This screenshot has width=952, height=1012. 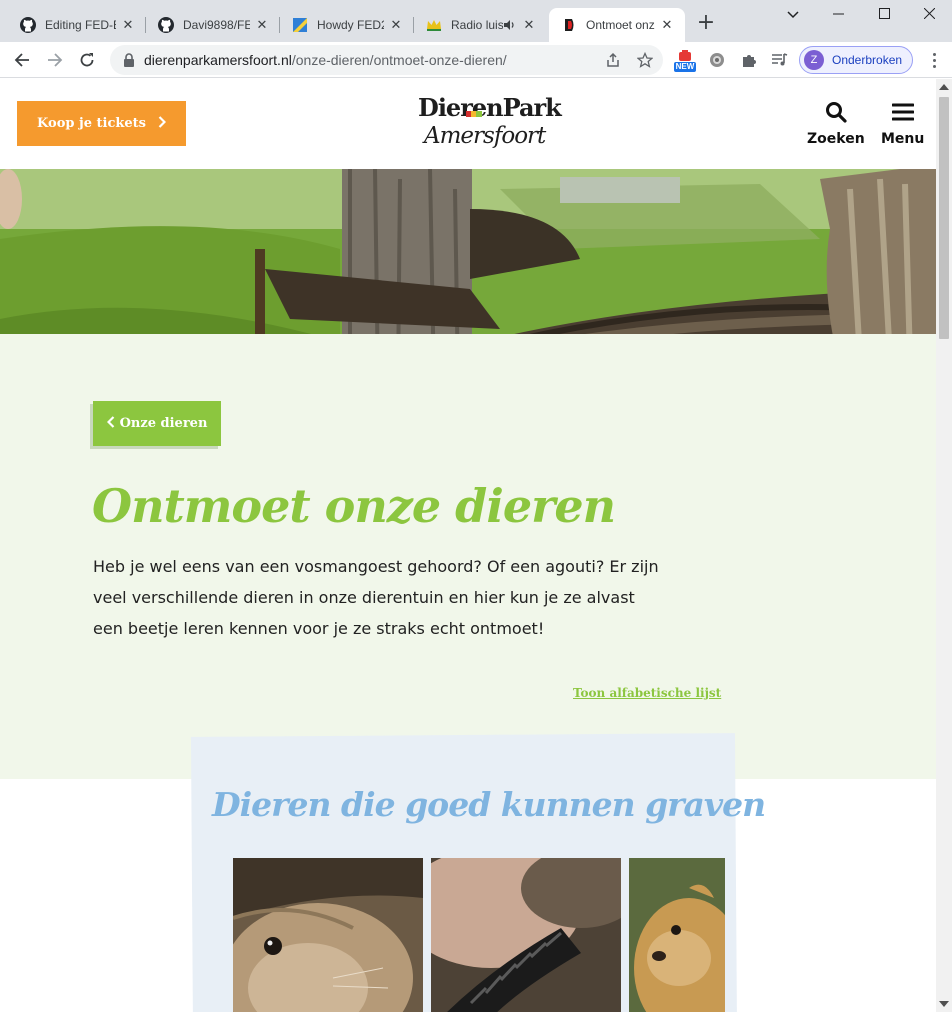 I want to click on tab-title: Radio luis, so click(x=477, y=25).